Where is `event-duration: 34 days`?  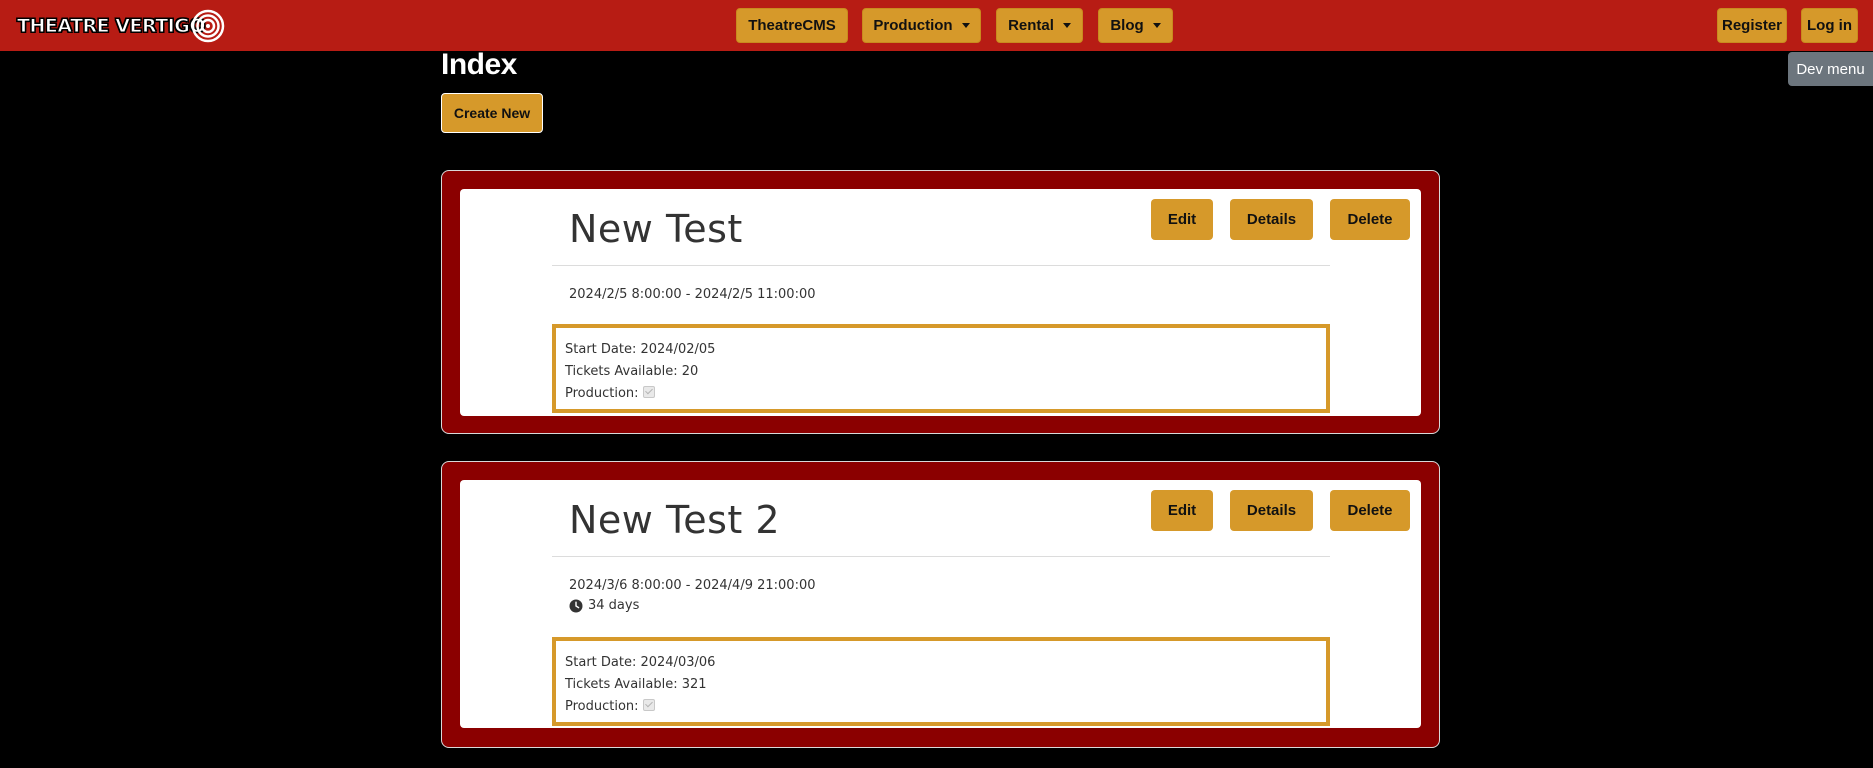
event-duration: 34 days is located at coordinates (604, 605).